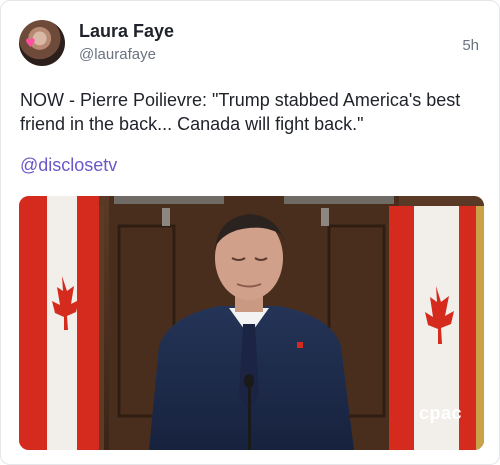 Image resolution: width=500 pixels, height=465 pixels. Describe the element at coordinates (42, 43) in the screenshot. I see `avatar: ♥` at that location.